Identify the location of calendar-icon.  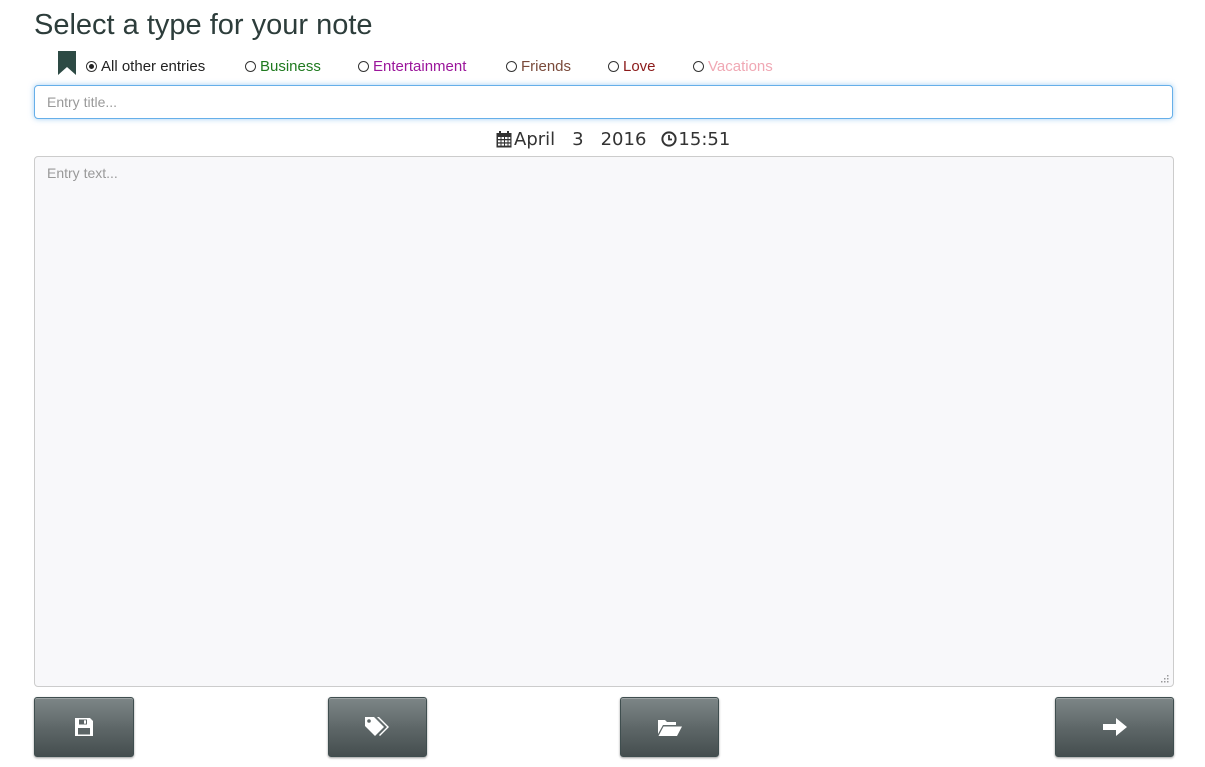
(504, 138).